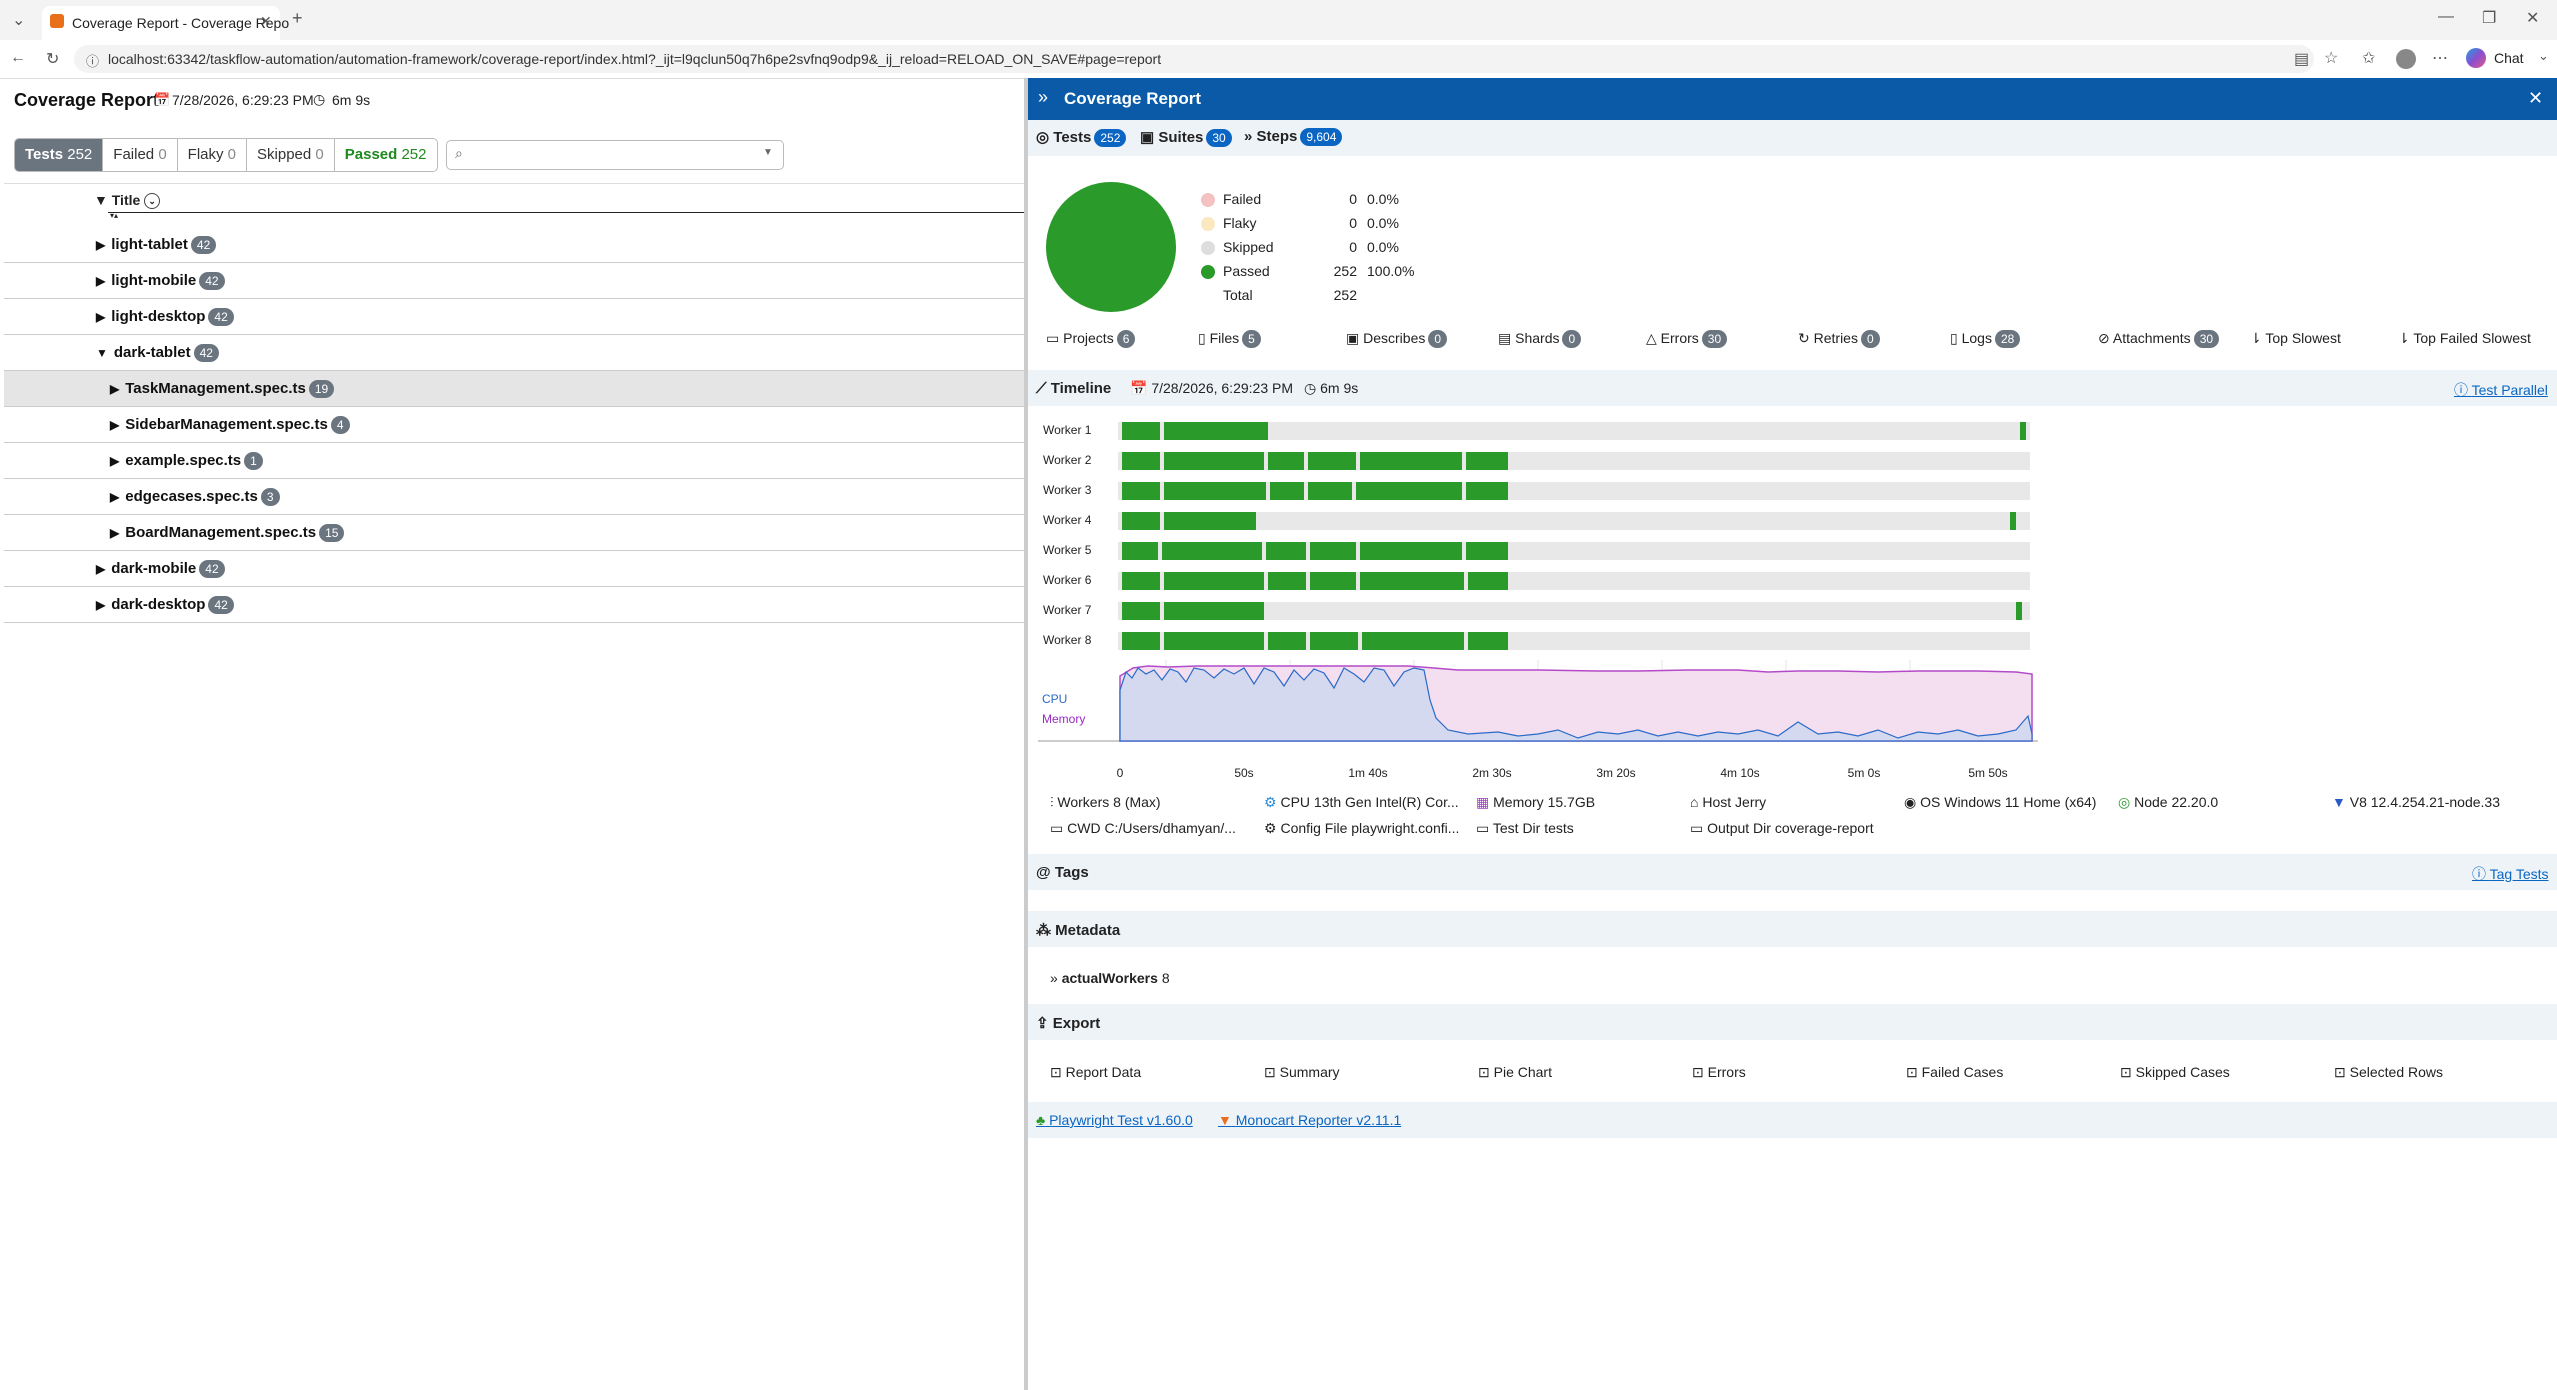 The height and width of the screenshot is (1390, 2557). What do you see at coordinates (514, 389) in the screenshot?
I see `tree-row-selected: ▶ TaskManagement.spec.ts 19` at bounding box center [514, 389].